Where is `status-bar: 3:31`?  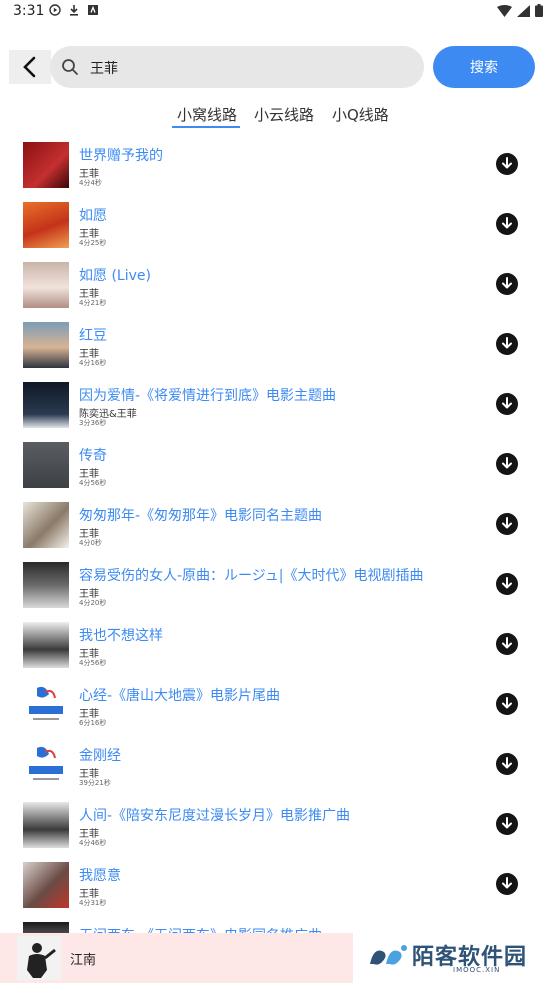 status-bar: 3:31 is located at coordinates (276, 13).